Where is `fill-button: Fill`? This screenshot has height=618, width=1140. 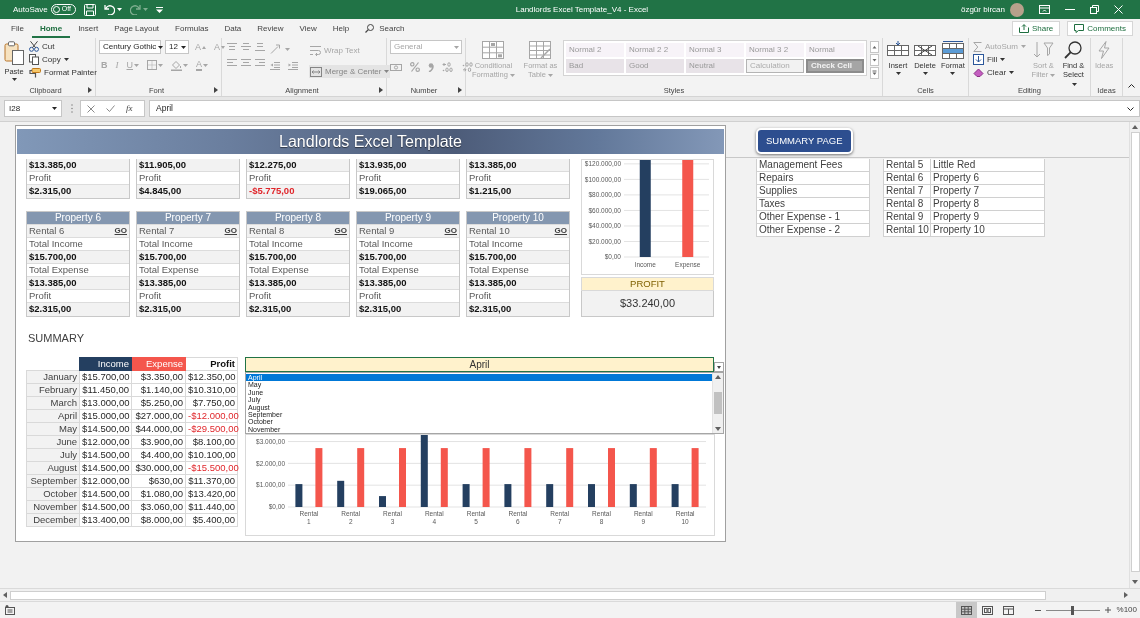
fill-button: Fill is located at coordinates (999, 59).